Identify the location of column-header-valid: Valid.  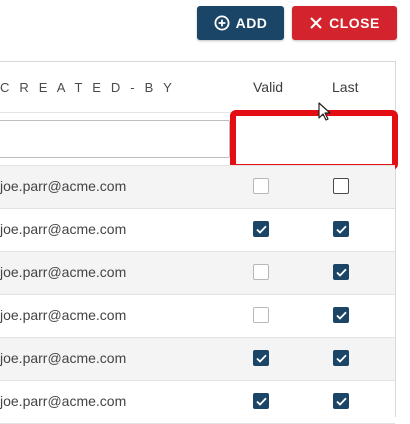
(268, 87).